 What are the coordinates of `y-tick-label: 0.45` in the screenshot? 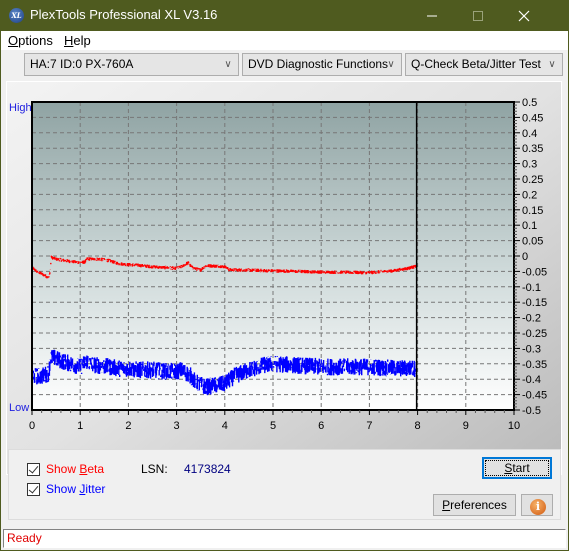 It's located at (532, 118).